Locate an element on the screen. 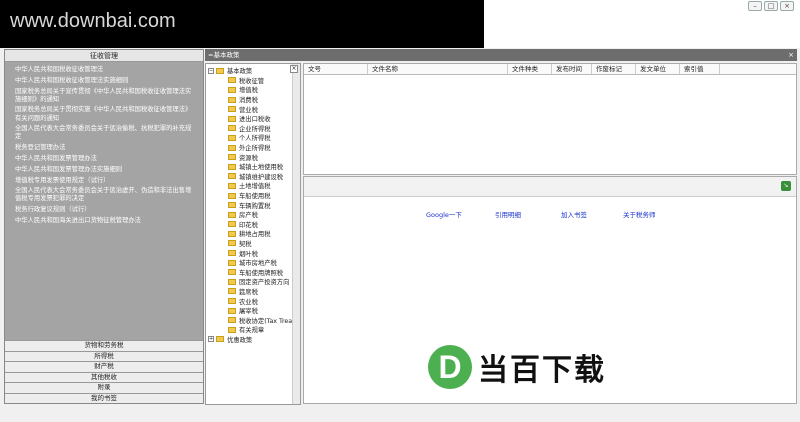 The height and width of the screenshot is (422, 800). nav-category-button: 财产税 is located at coordinates (104, 366).